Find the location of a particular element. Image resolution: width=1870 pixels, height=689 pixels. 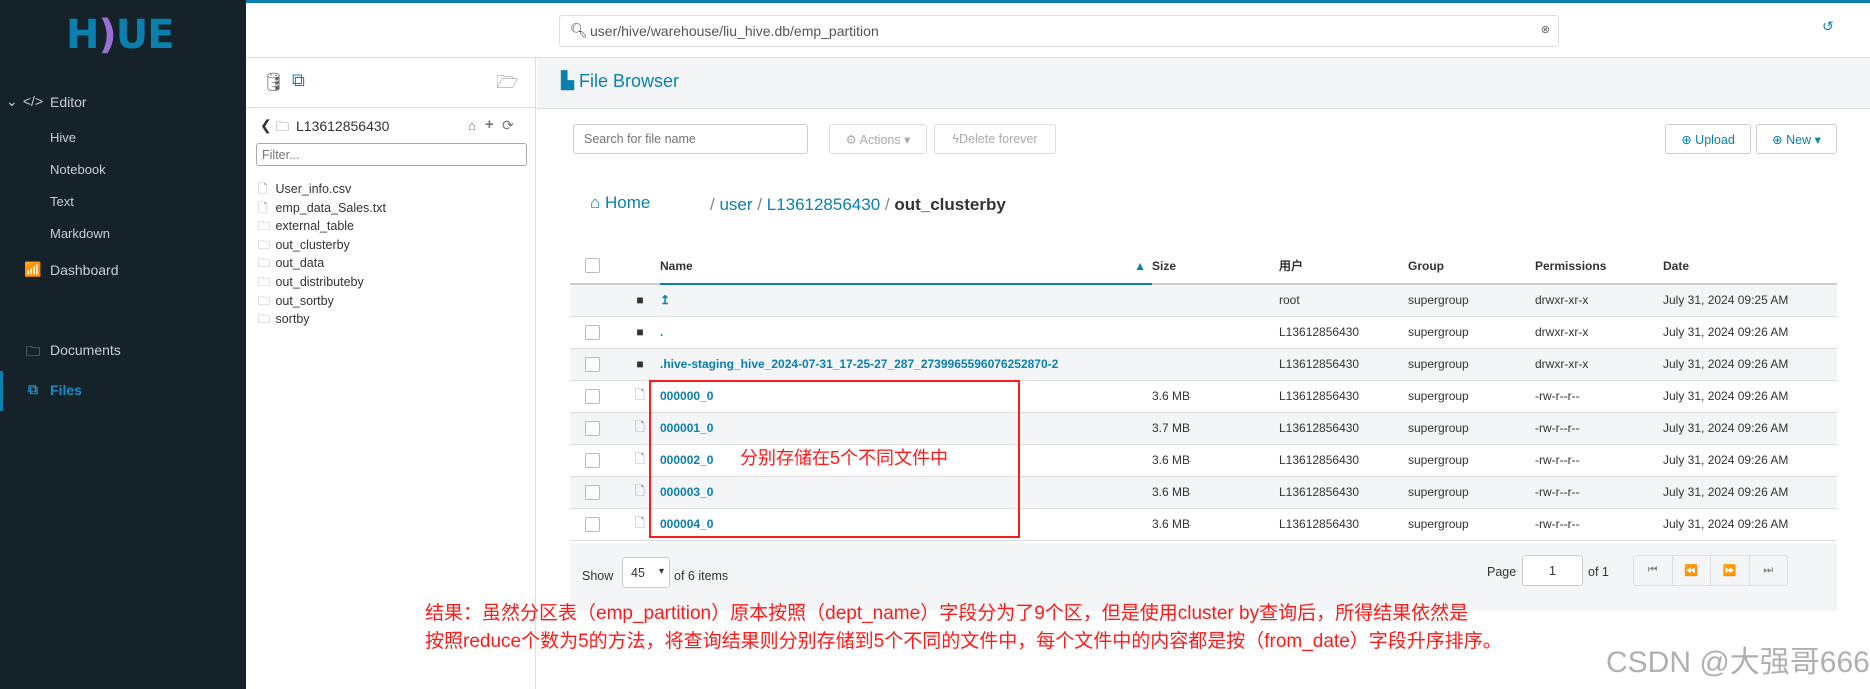

filter-input is located at coordinates (391, 154).